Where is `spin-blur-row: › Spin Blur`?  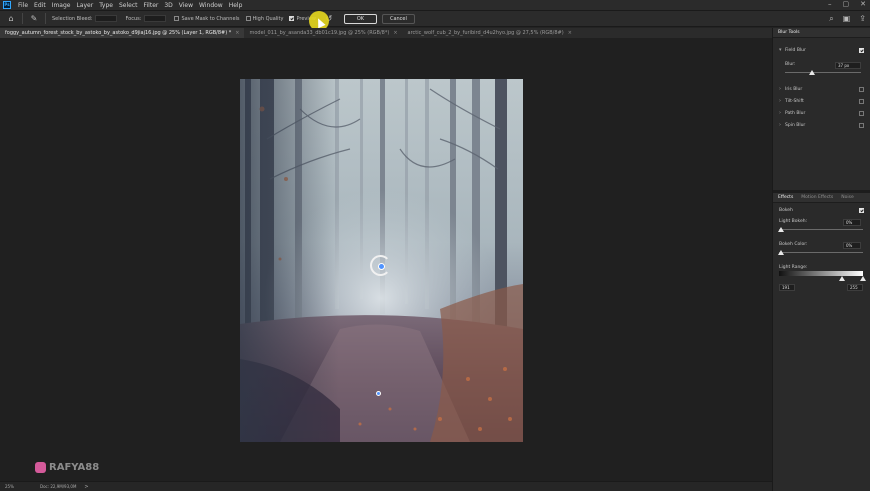 spin-blur-row: › Spin Blur is located at coordinates (821, 125).